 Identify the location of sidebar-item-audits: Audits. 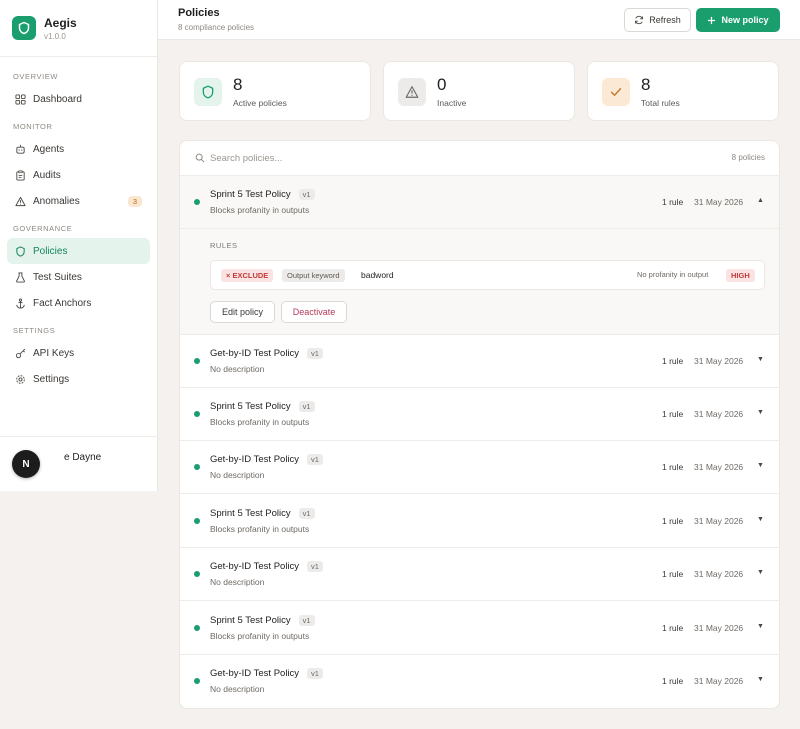
(78, 175).